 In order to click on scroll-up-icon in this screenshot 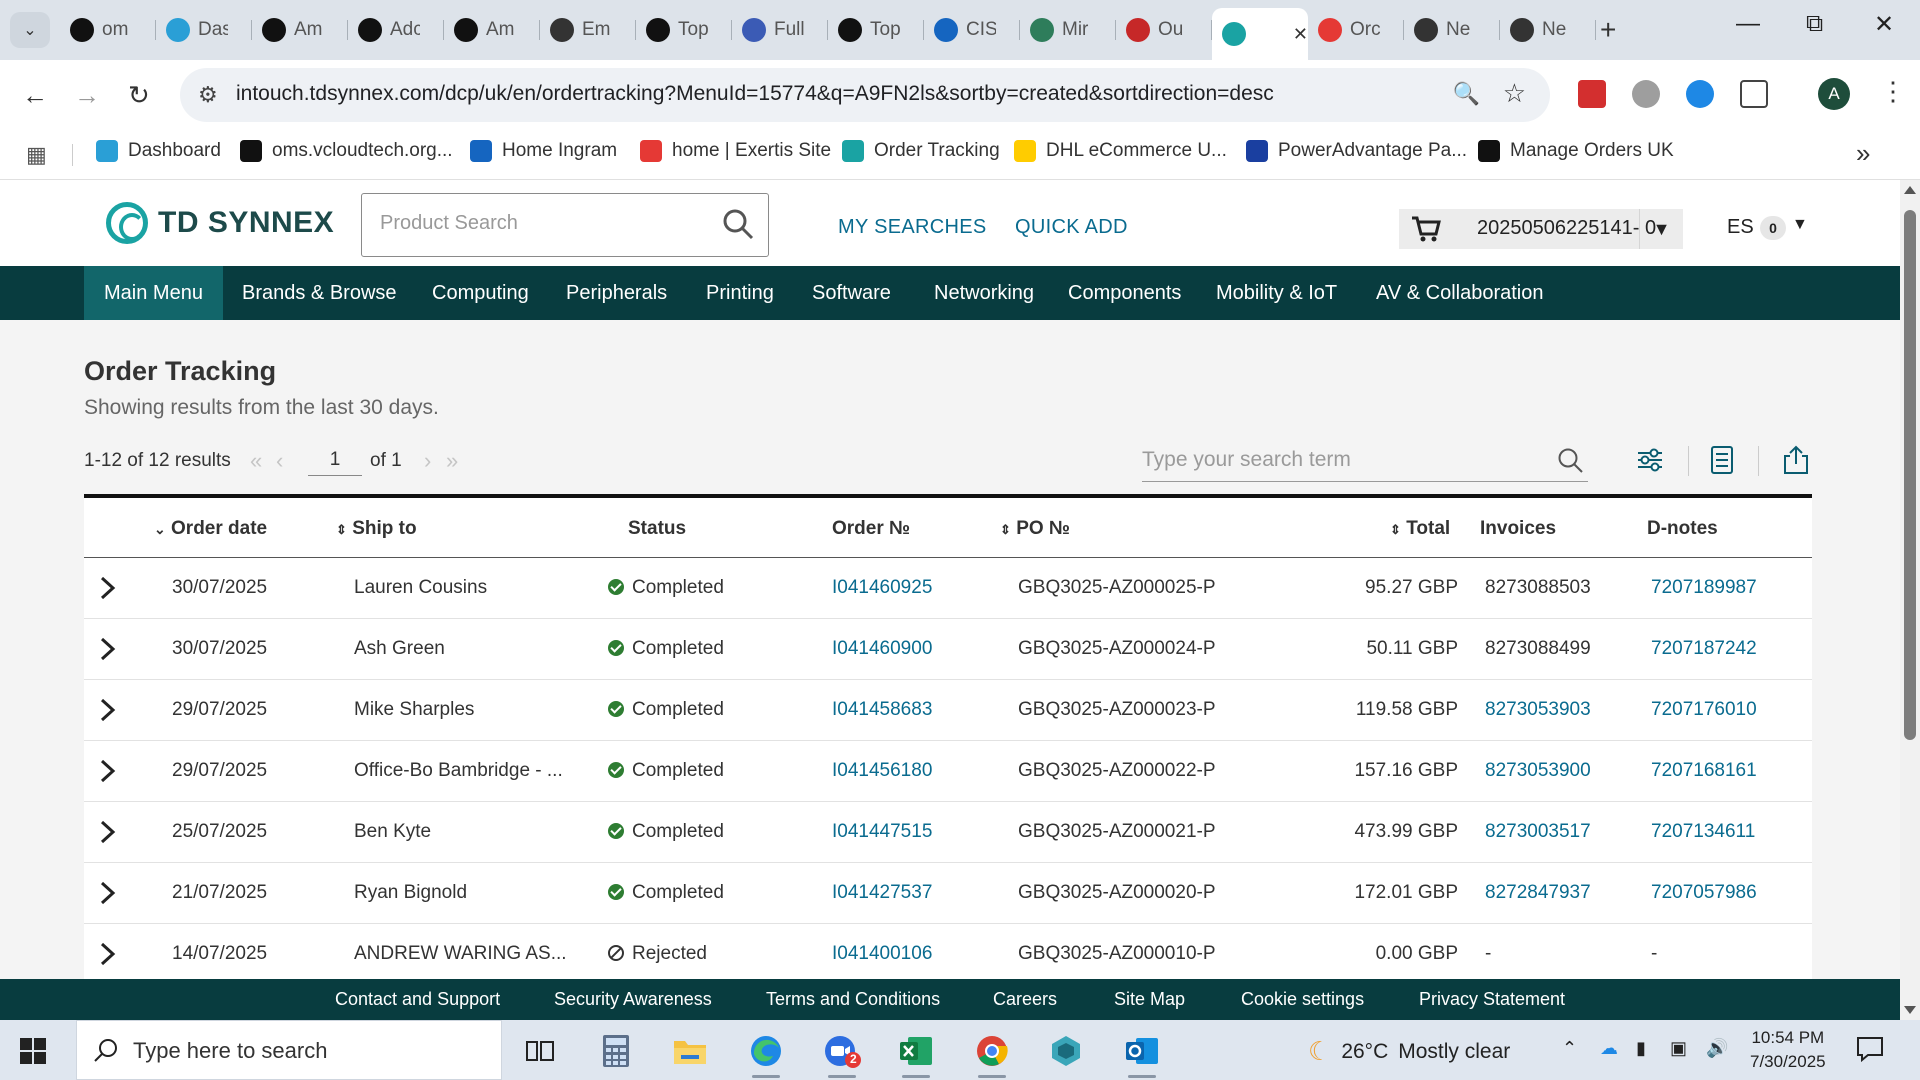, I will do `click(1910, 190)`.